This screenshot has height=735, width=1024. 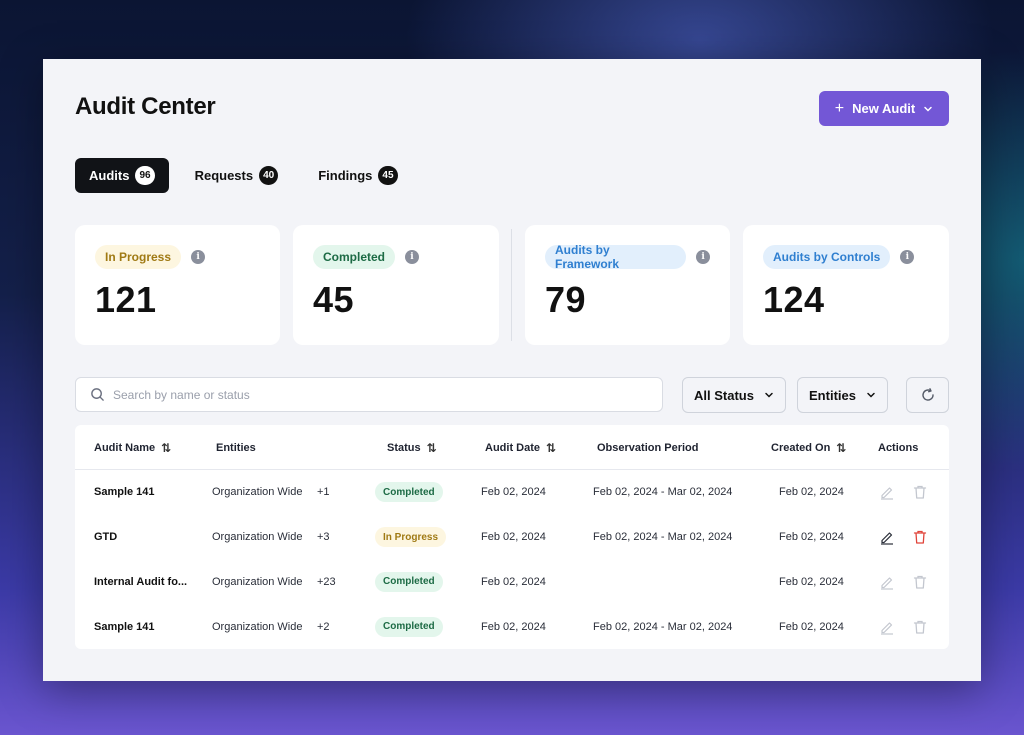 I want to click on column-label: Observation Period, so click(x=648, y=447).